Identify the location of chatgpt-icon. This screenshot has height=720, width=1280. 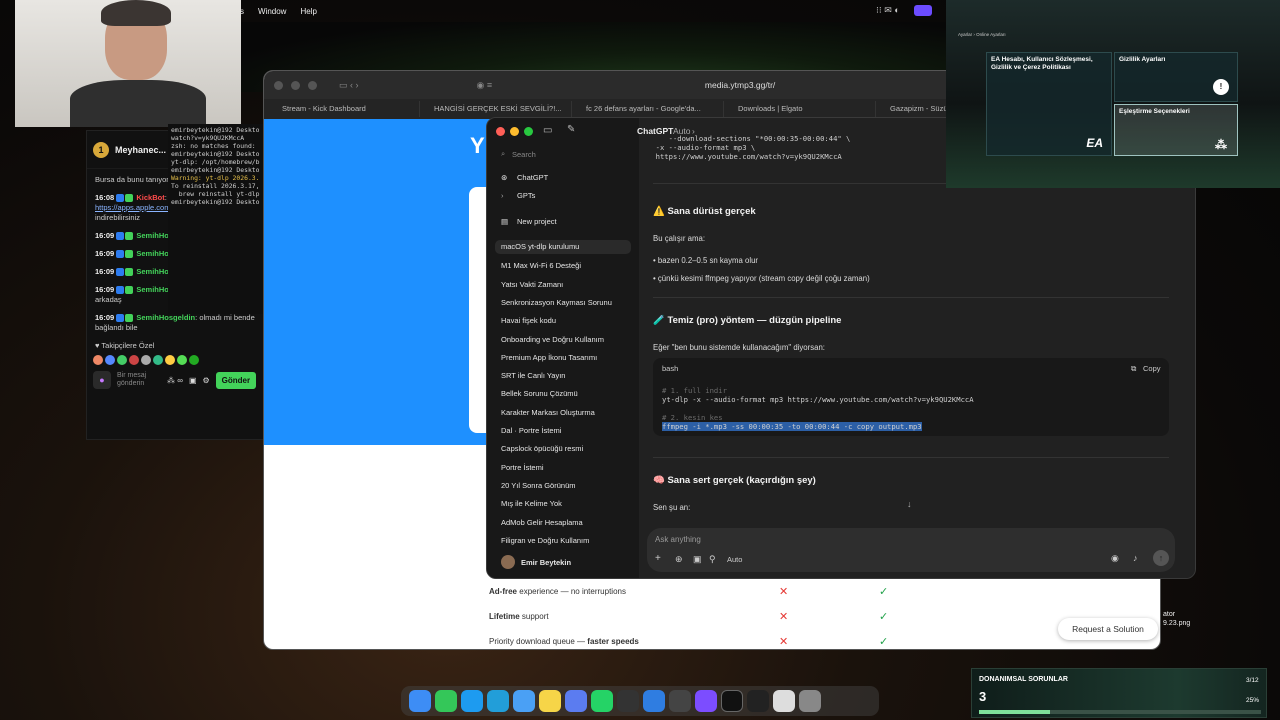
(732, 701).